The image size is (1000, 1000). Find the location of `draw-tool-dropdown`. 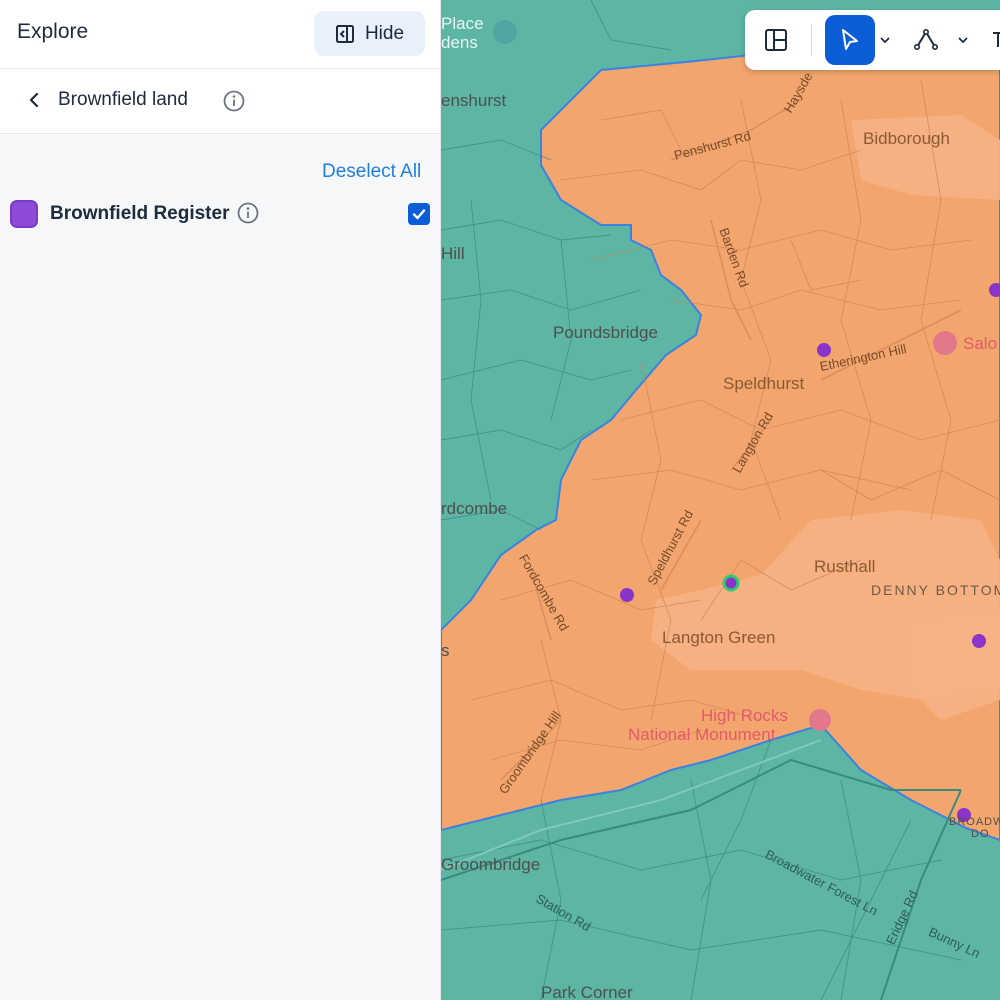

draw-tool-dropdown is located at coordinates (963, 40).